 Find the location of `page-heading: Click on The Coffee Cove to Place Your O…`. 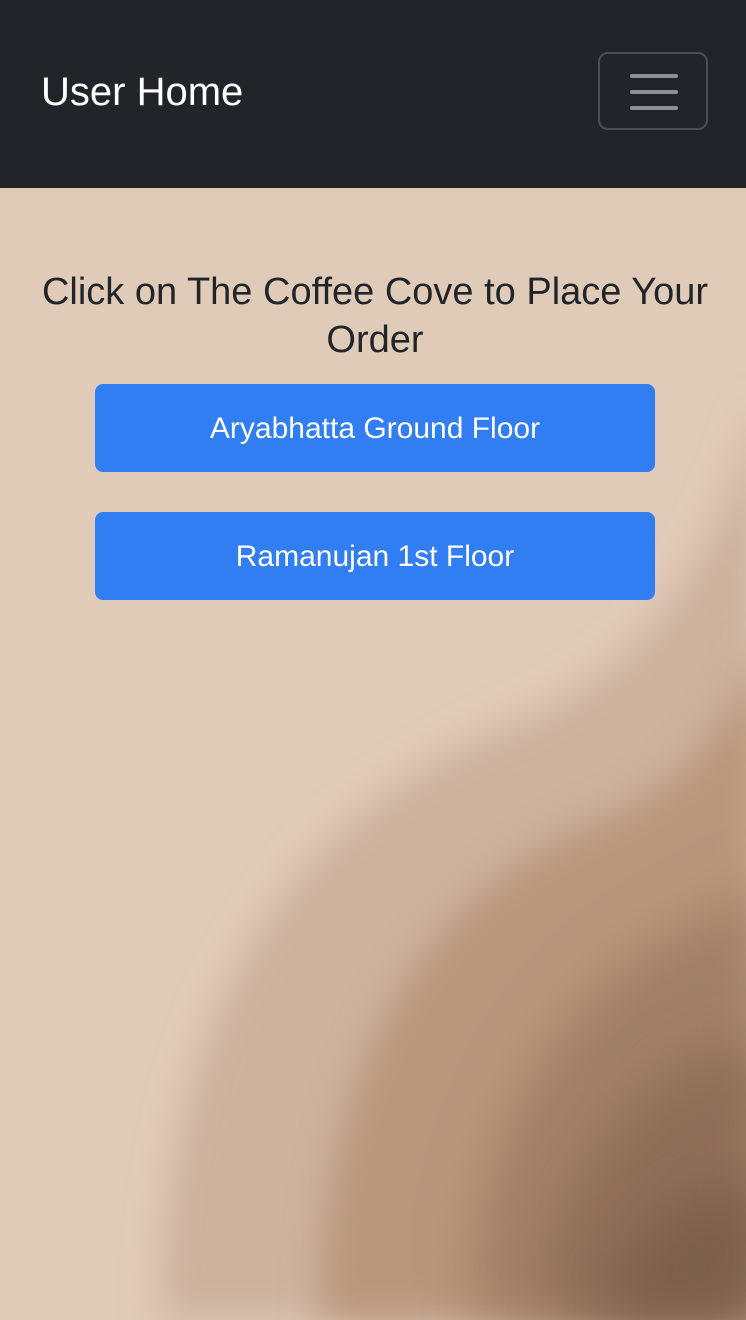

page-heading: Click on The Coffee Cove to Place Your O… is located at coordinates (375, 316).